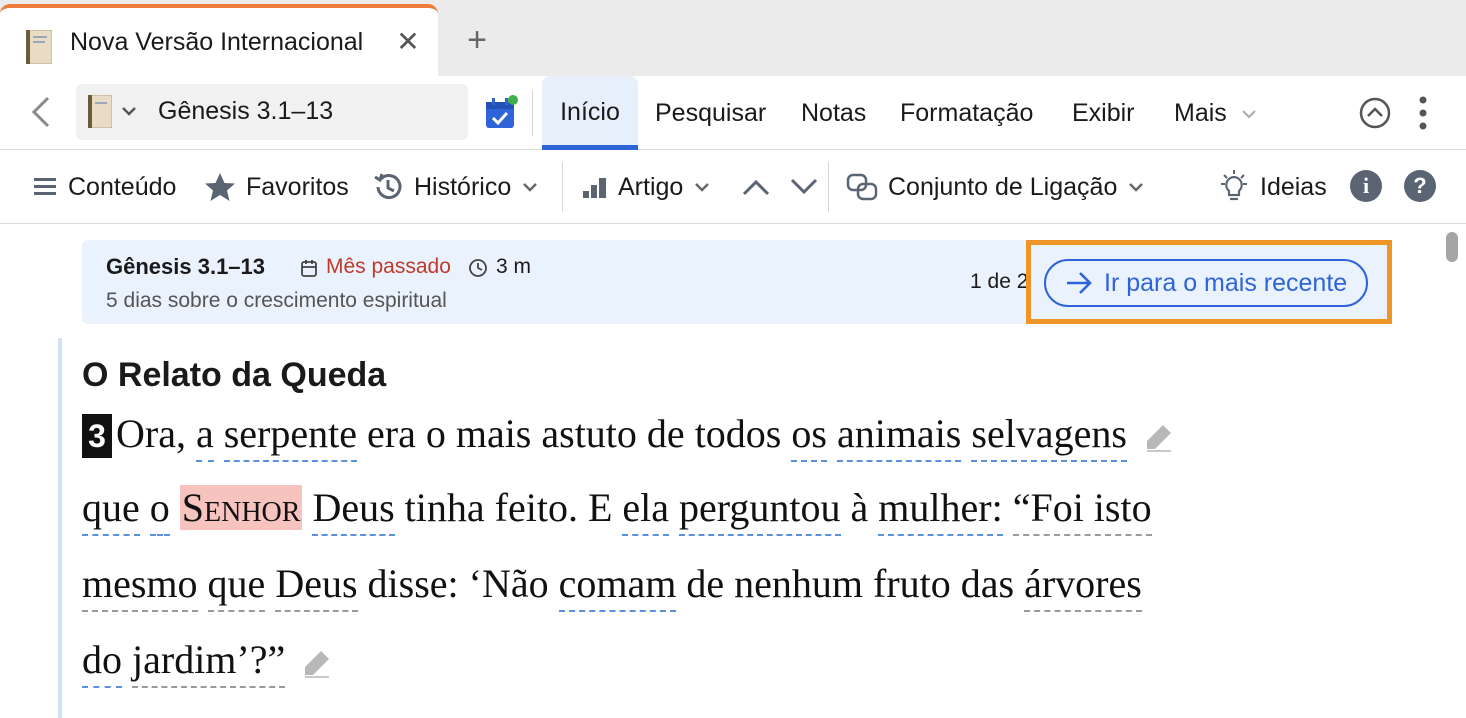 The height and width of the screenshot is (718, 1466). What do you see at coordinates (1420, 186) in the screenshot?
I see `help-icon: ?` at bounding box center [1420, 186].